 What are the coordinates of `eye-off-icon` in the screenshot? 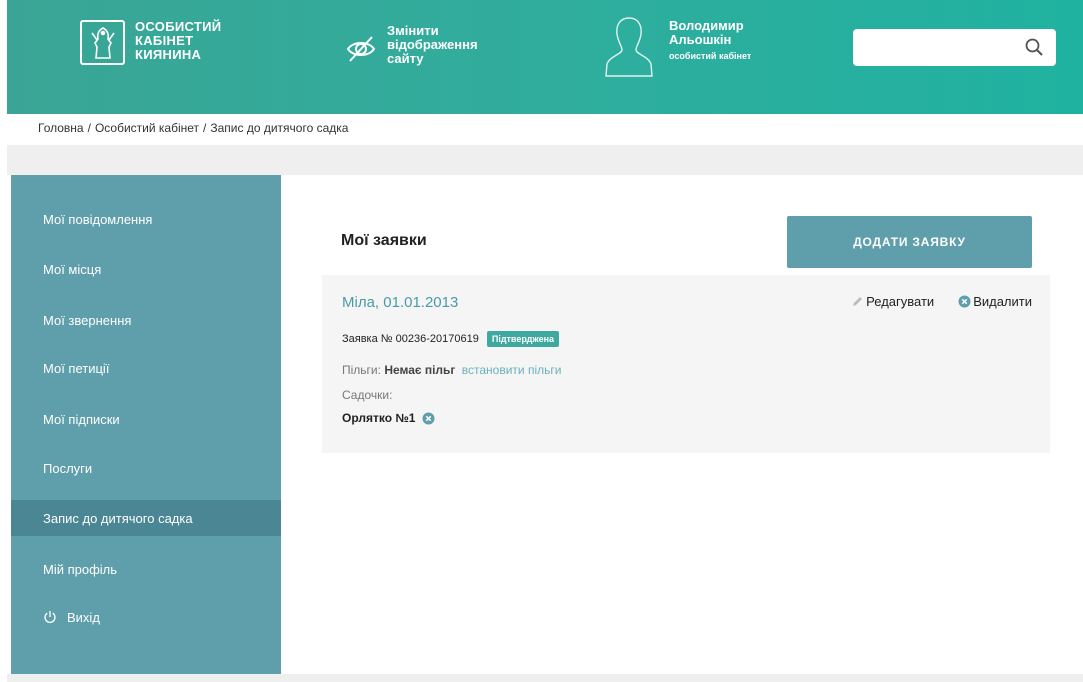 It's located at (361, 49).